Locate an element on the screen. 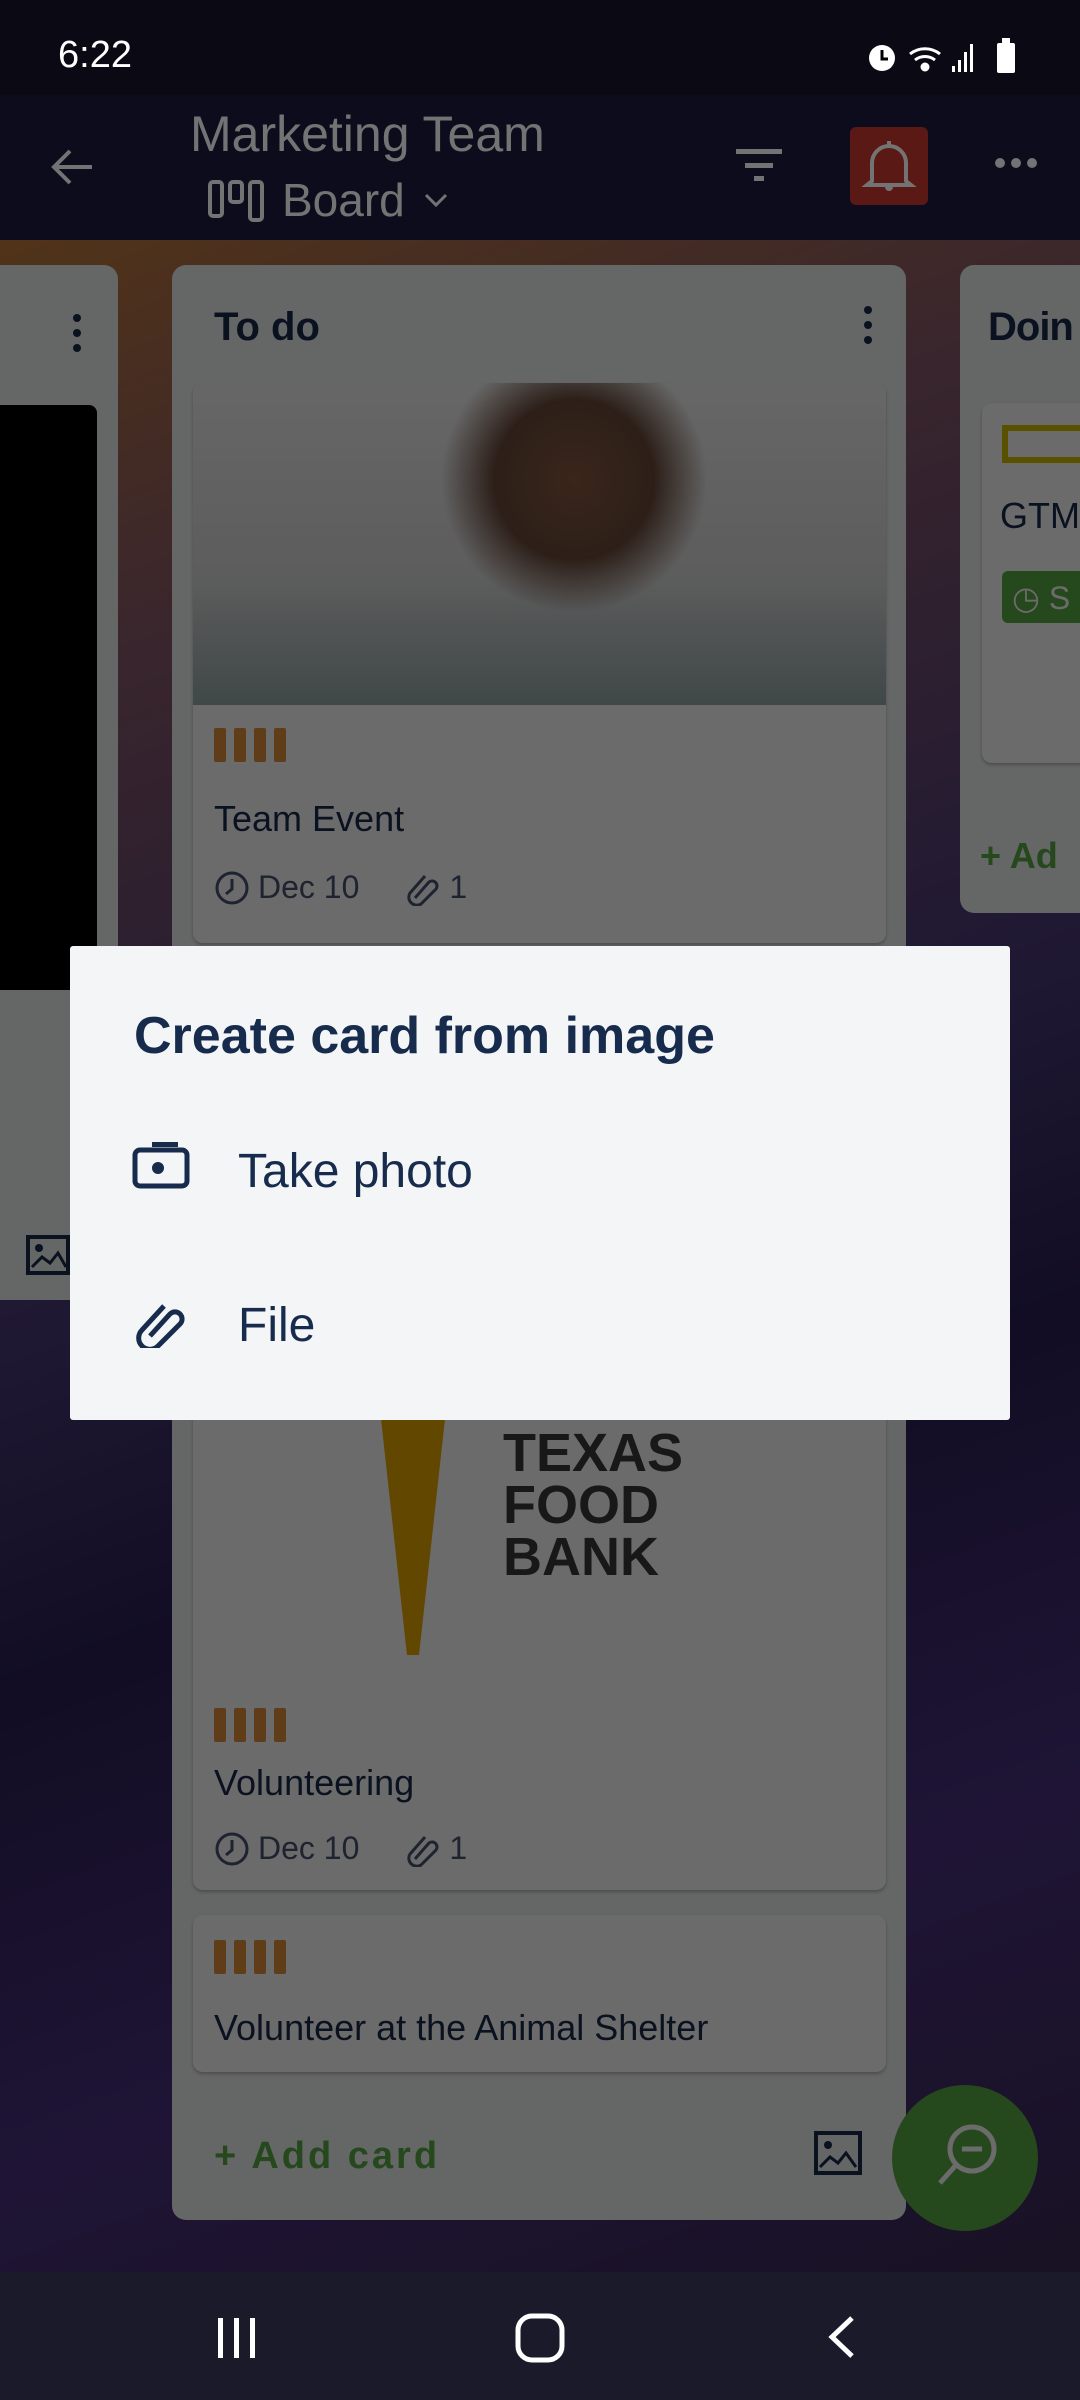  view-switcher: Board is located at coordinates (328, 200).